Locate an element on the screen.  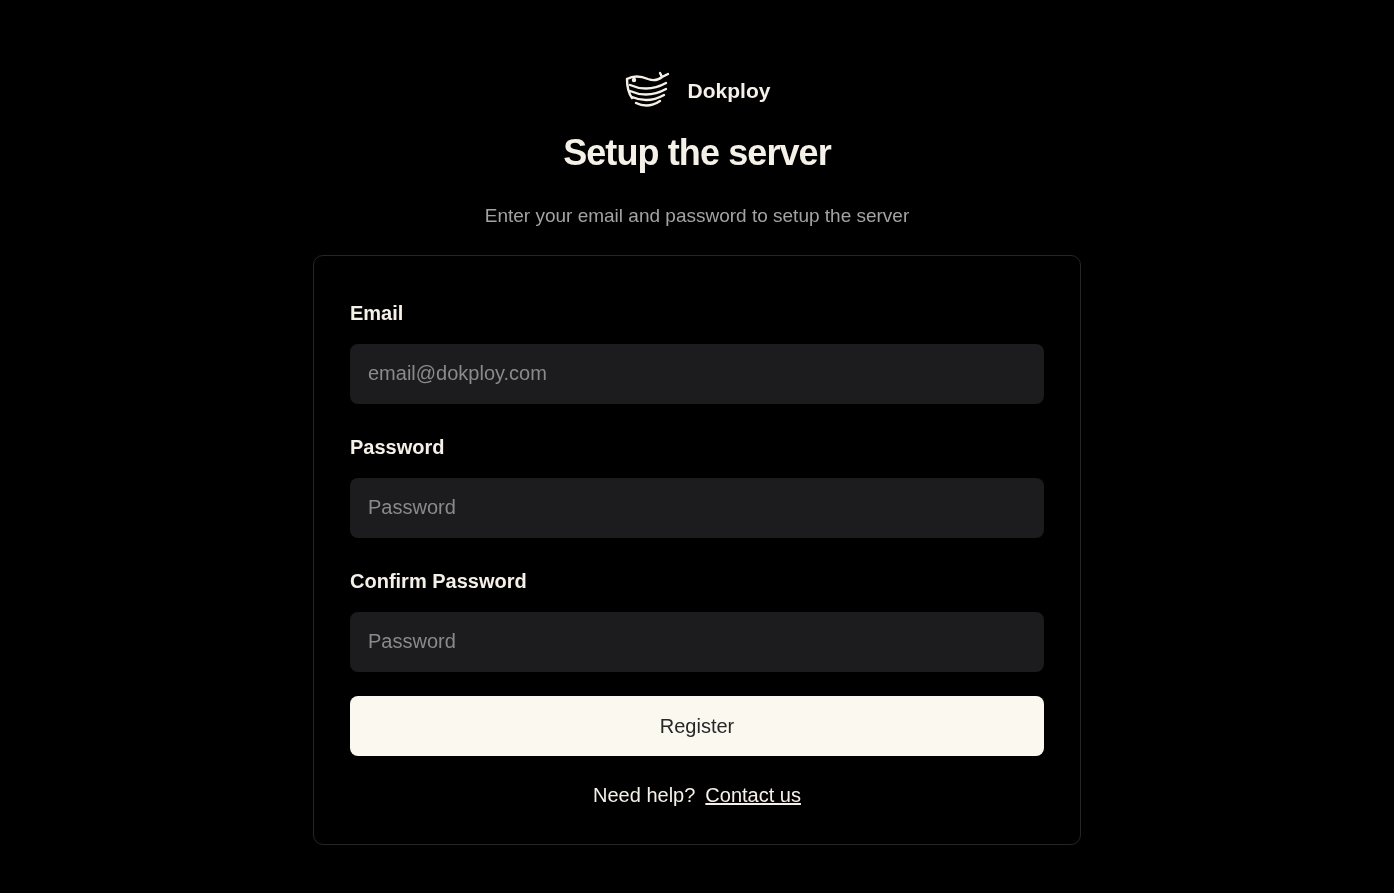
register-button: Register is located at coordinates (697, 725).